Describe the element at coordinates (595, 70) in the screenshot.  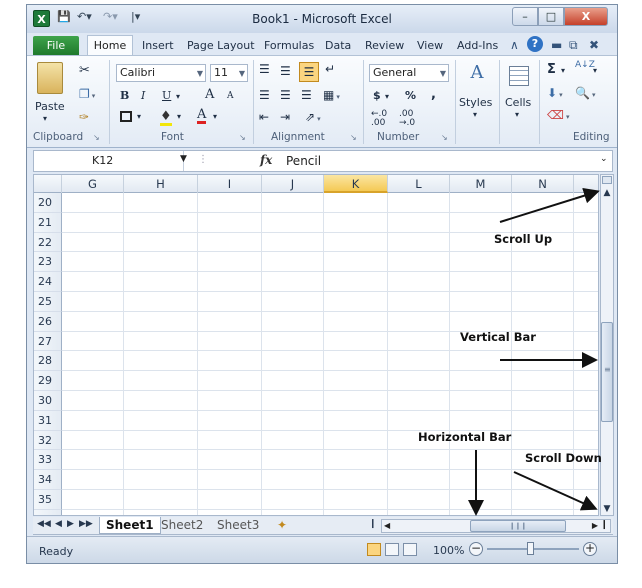
I see `sort-dropdown-icon: ▾` at that location.